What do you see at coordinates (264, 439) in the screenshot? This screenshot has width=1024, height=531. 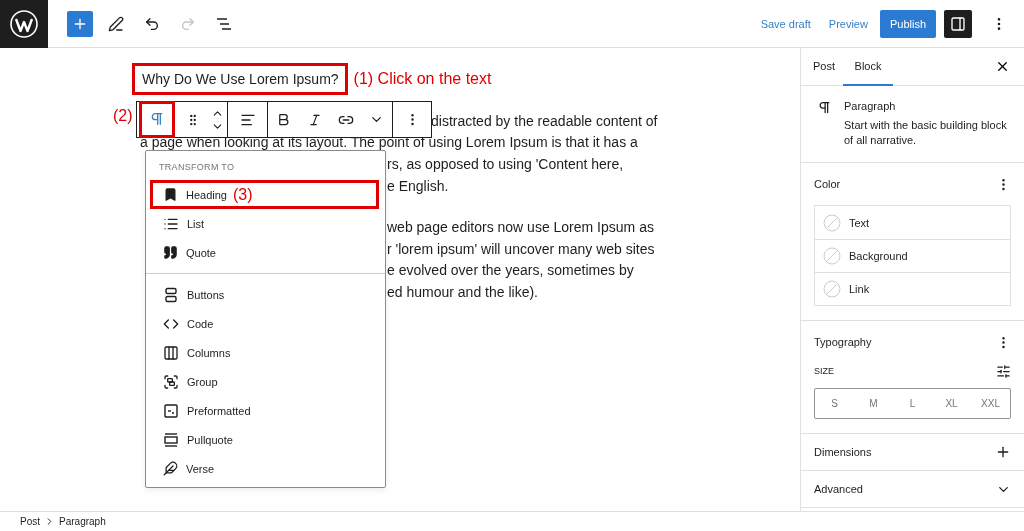 I see `menu-item: Pullquote` at bounding box center [264, 439].